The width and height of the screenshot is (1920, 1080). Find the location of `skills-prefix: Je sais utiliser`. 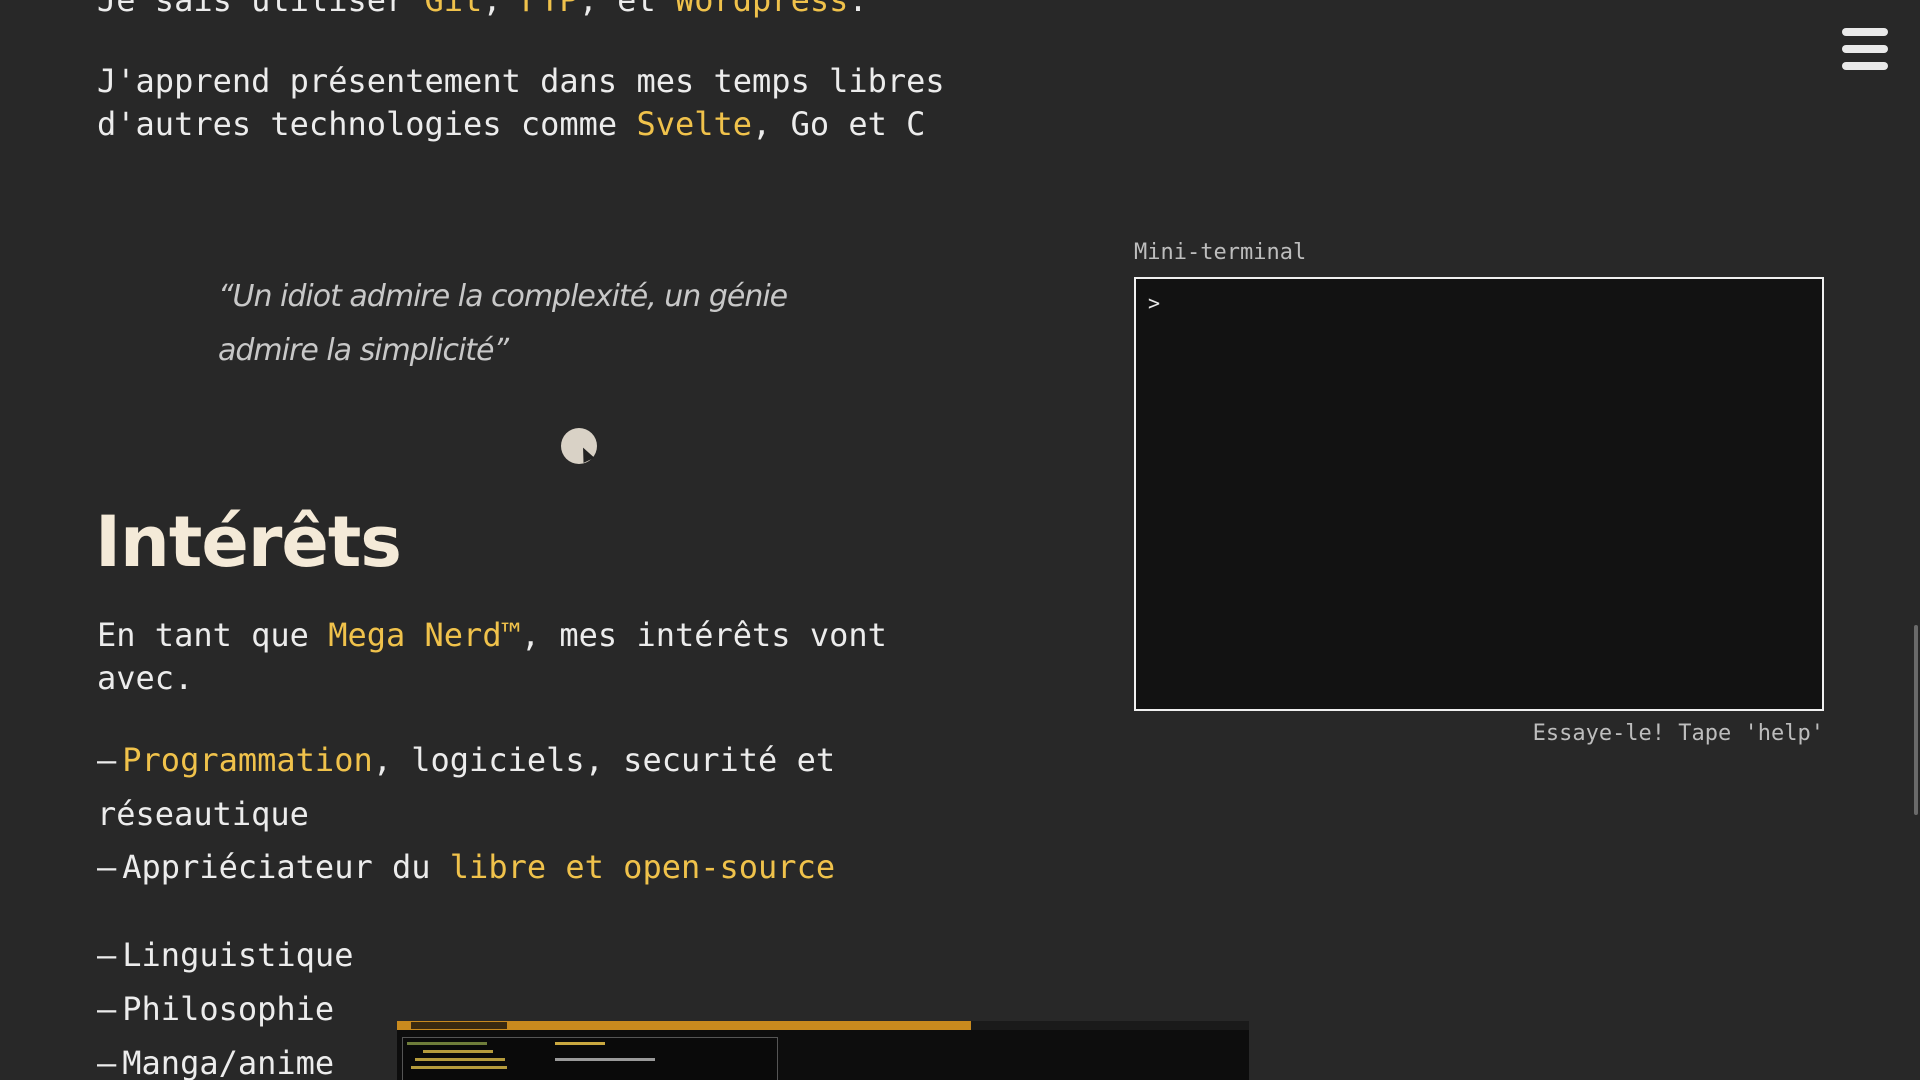

skills-prefix: Je sais utiliser is located at coordinates (261, 9).